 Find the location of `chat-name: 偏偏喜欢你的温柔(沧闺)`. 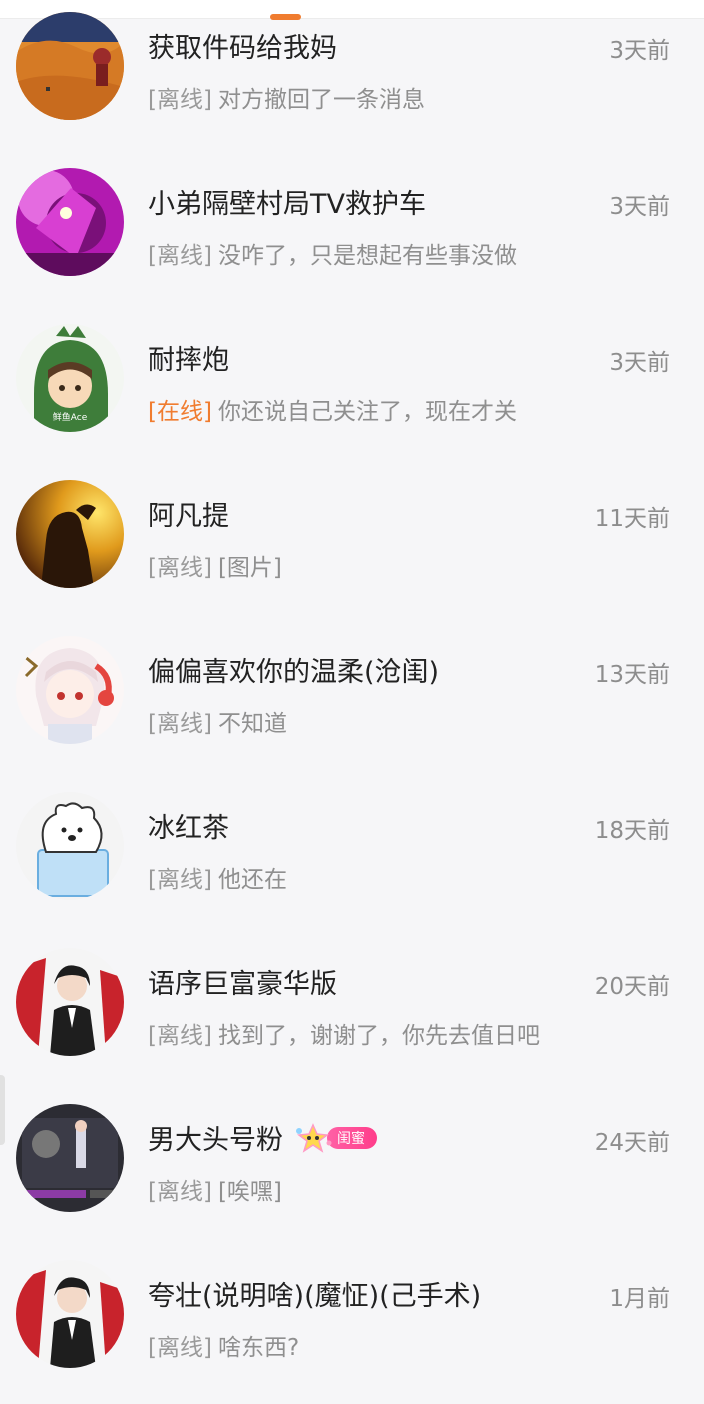

chat-name: 偏偏喜欢你的温柔(沧闺) is located at coordinates (293, 669).